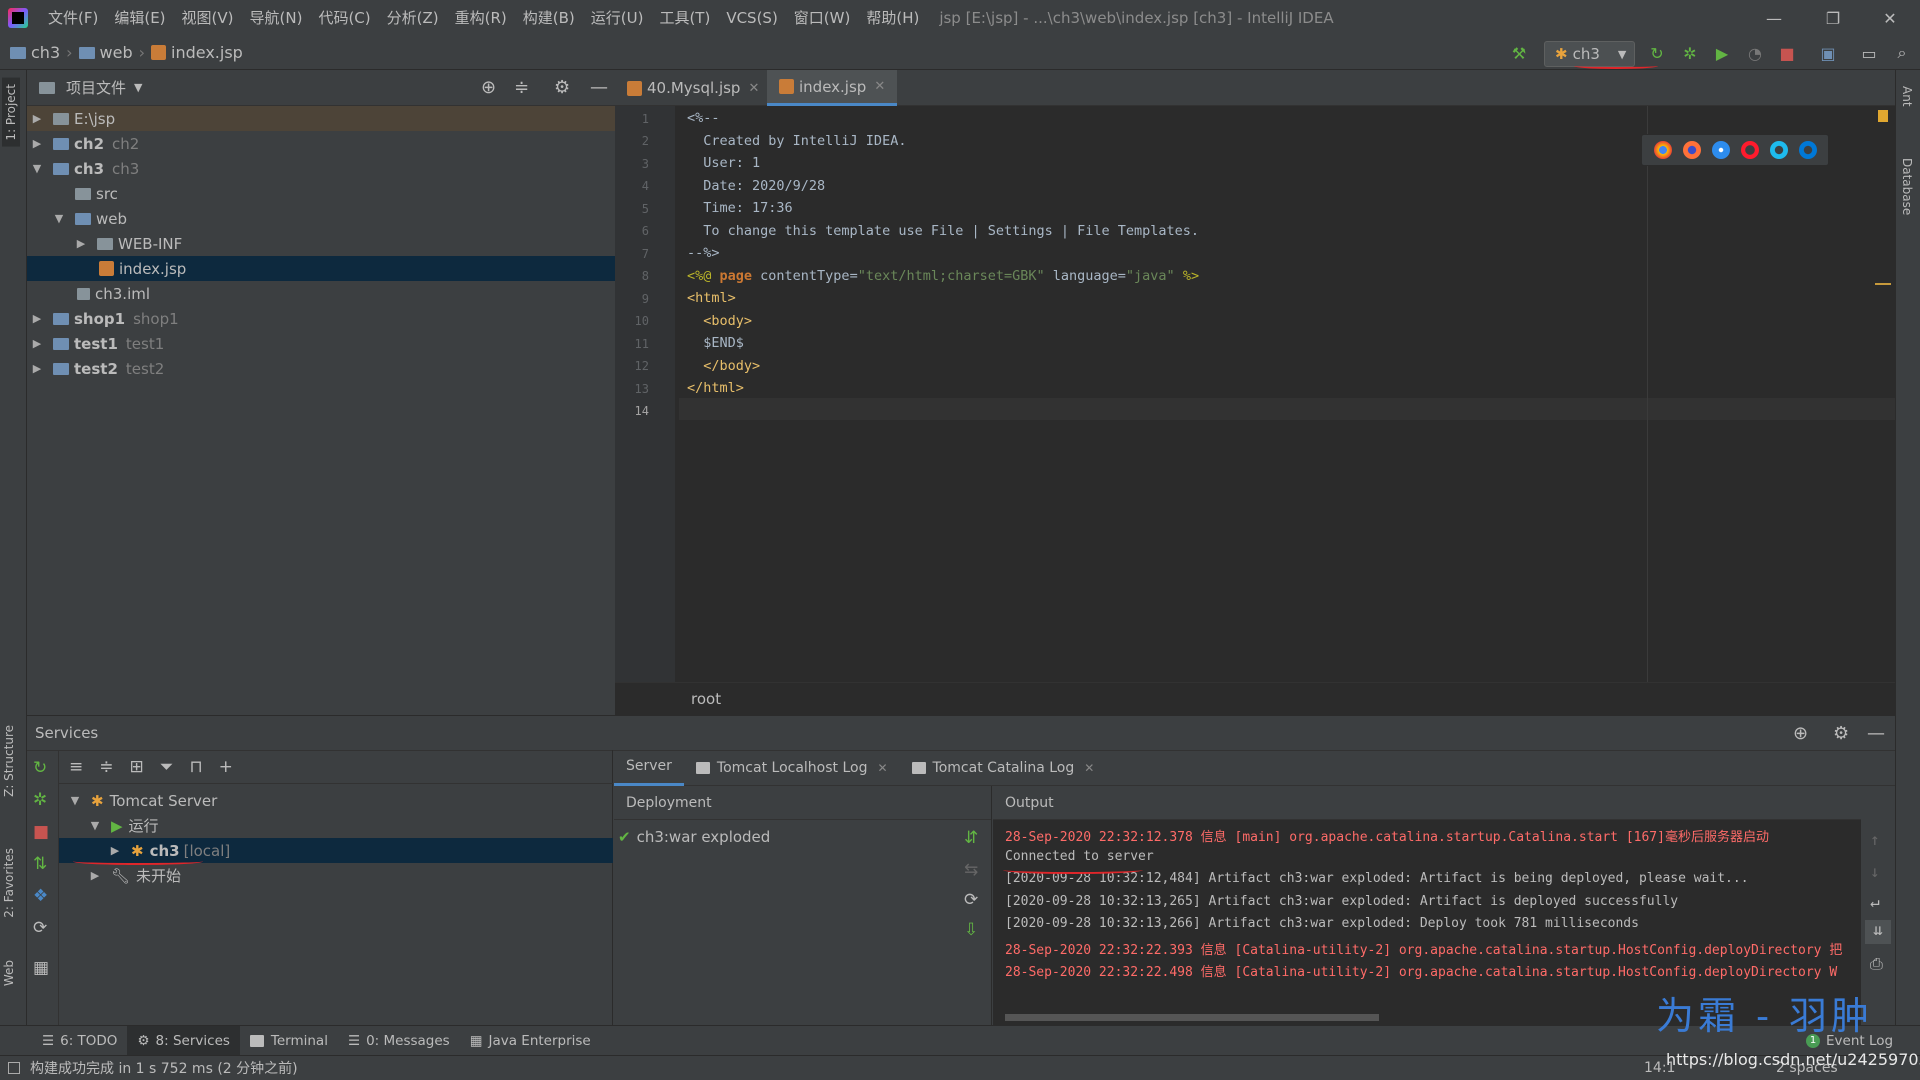 The width and height of the screenshot is (1920, 1080). Describe the element at coordinates (116, 52) in the screenshot. I see `breadcrumb-item-web: web` at that location.